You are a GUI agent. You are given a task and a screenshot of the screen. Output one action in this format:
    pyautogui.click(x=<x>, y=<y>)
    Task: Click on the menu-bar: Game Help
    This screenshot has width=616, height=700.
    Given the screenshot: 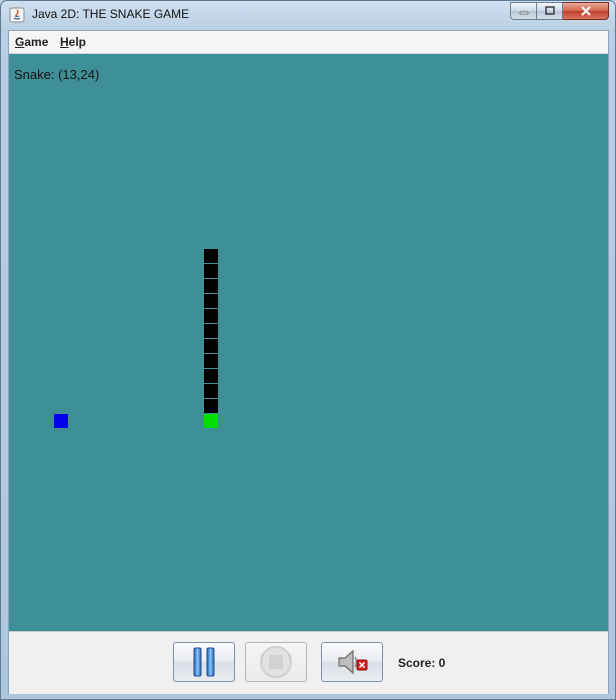 What is the action you would take?
    pyautogui.click(x=308, y=42)
    